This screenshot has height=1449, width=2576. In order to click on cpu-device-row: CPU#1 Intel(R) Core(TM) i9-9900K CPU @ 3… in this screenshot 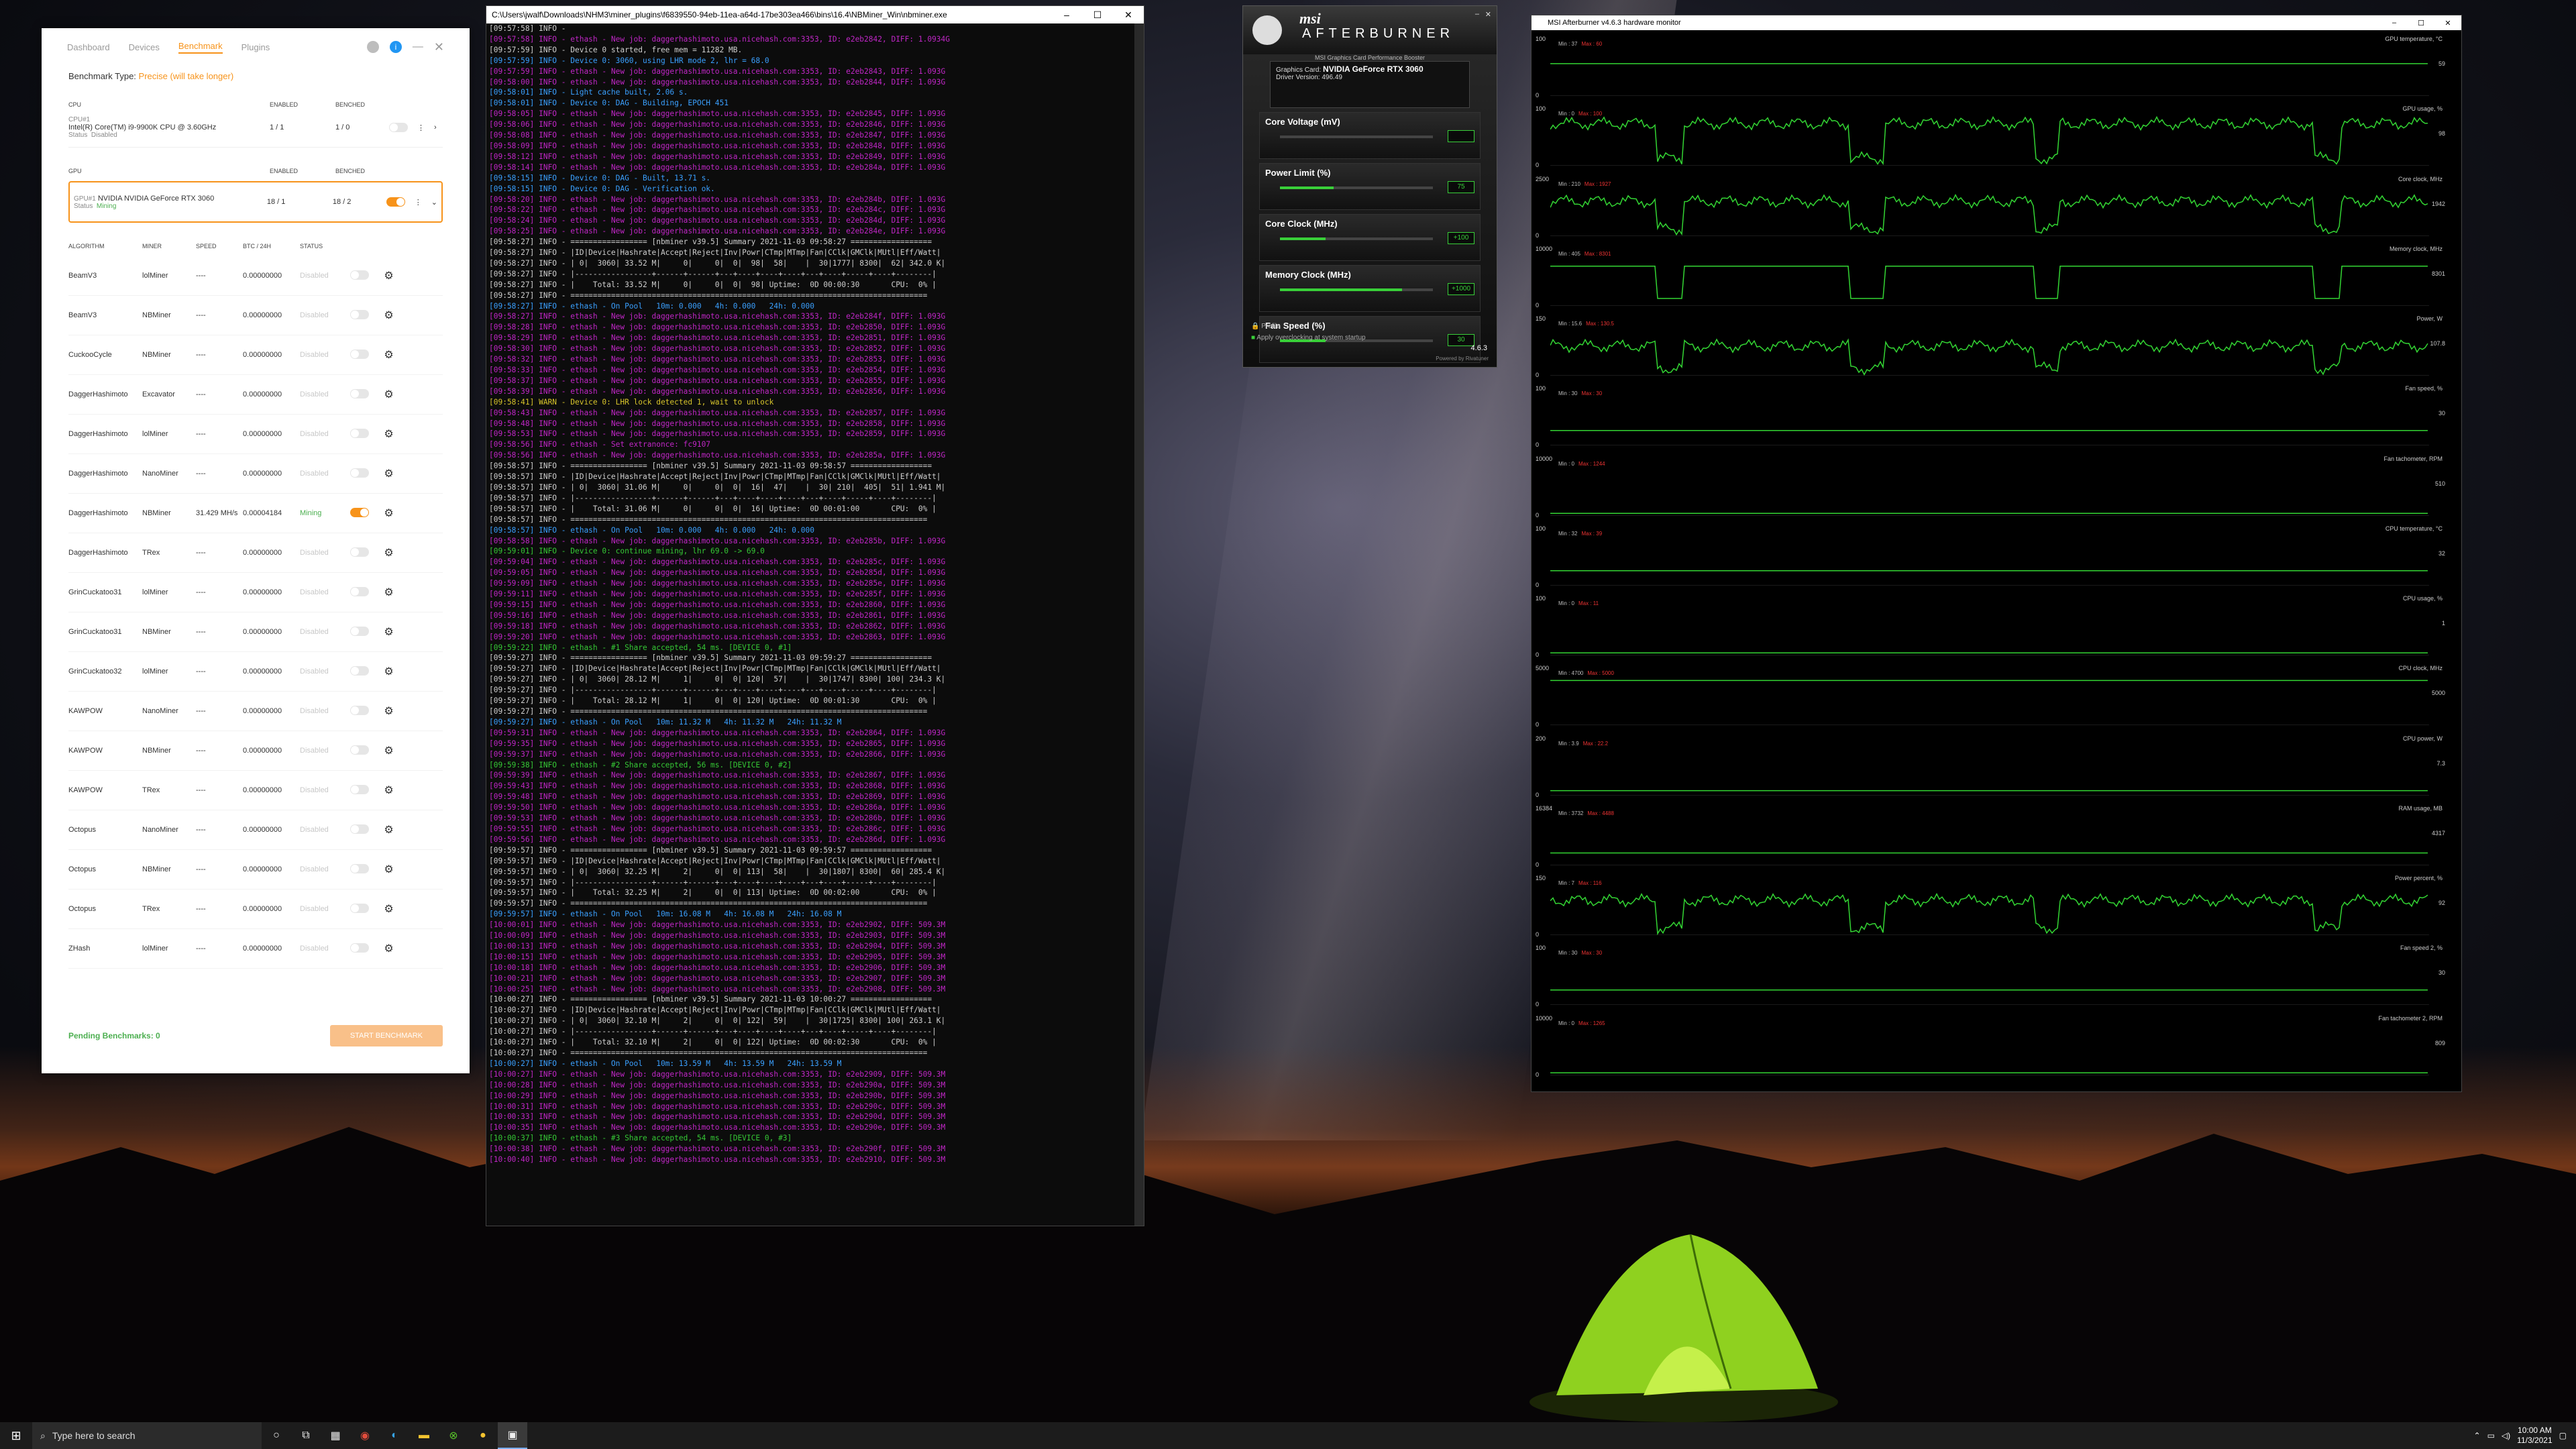, I will do `click(255, 128)`.